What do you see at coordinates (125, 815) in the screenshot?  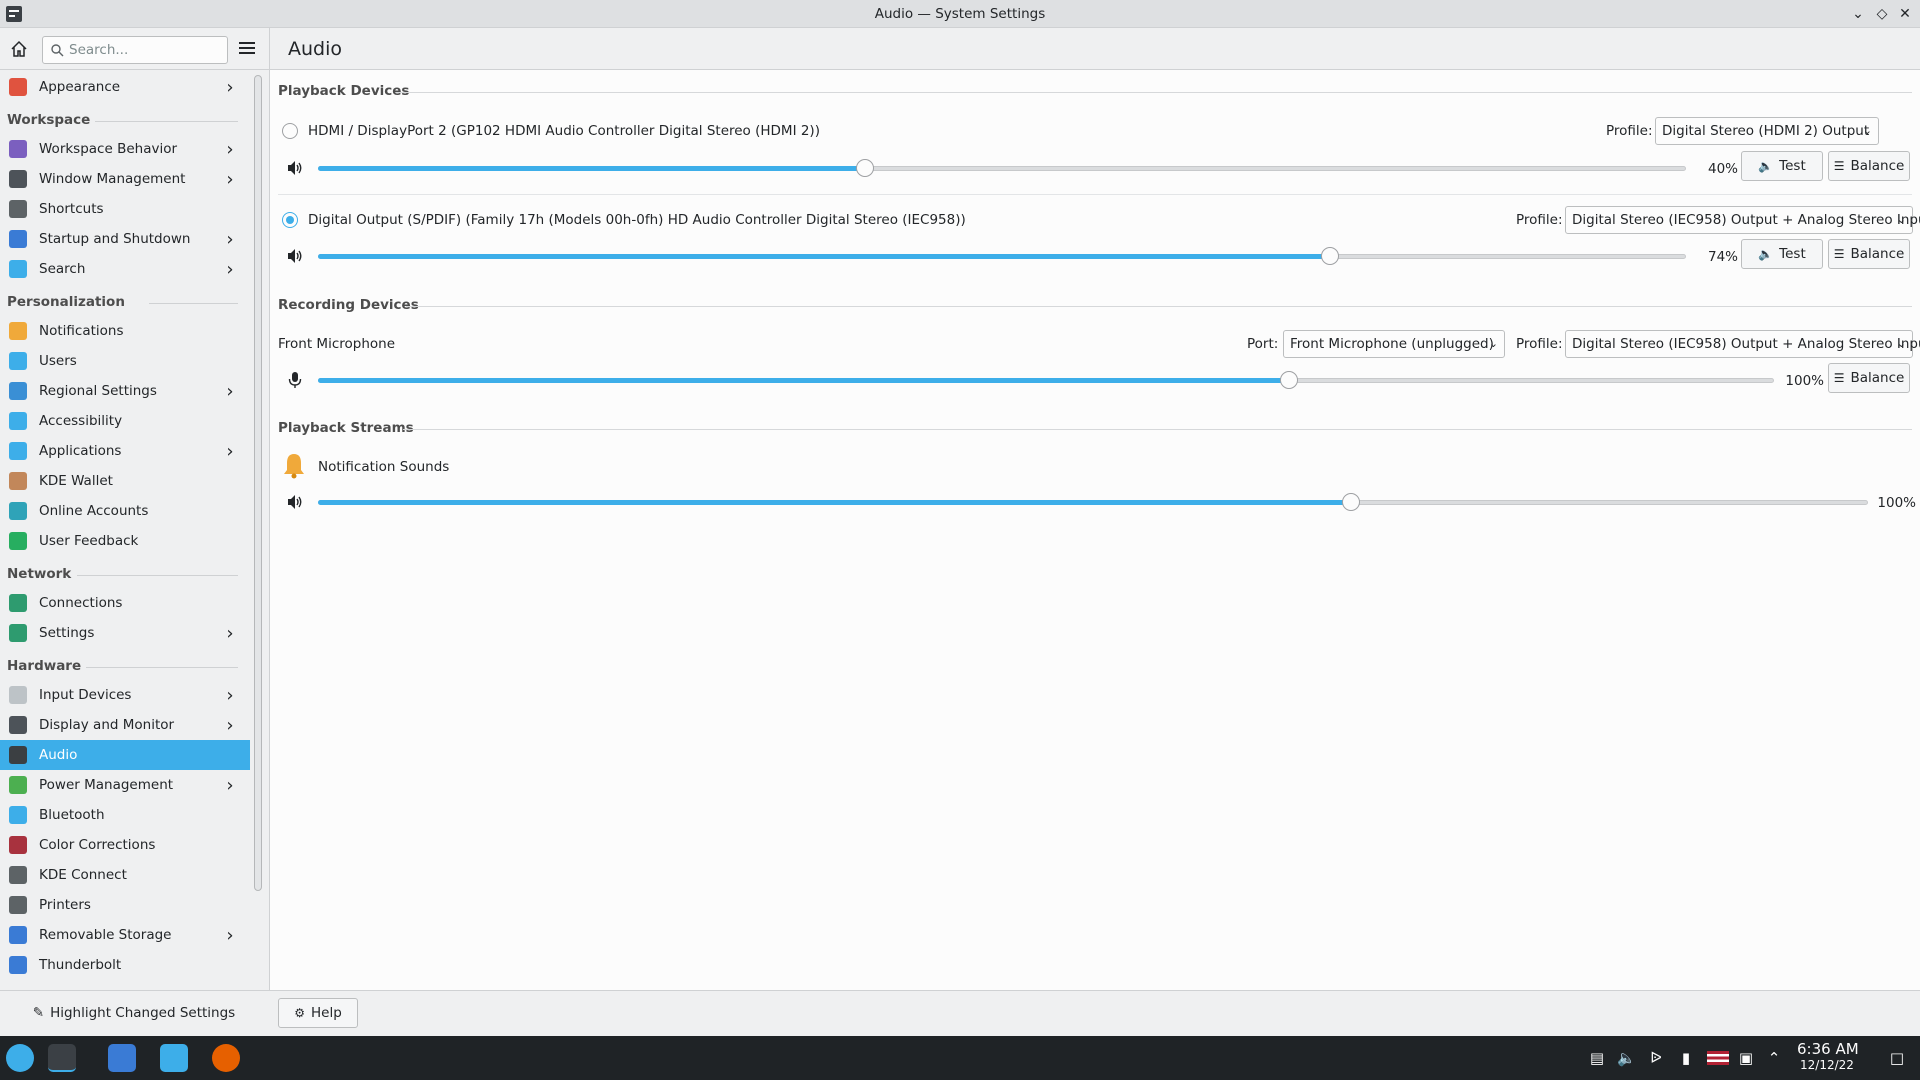 I see `sidebar-item-bluetooth: Bluetooth` at bounding box center [125, 815].